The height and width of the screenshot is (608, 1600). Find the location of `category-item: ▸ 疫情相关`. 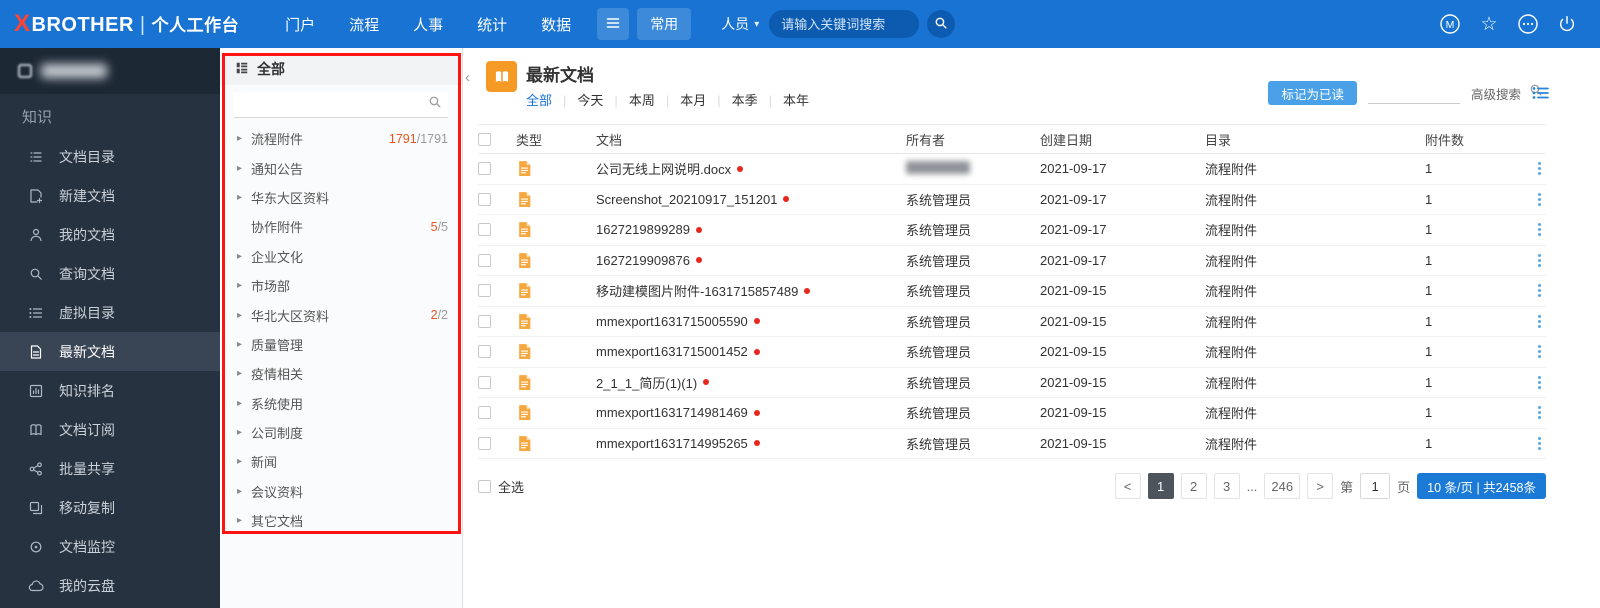

category-item: ▸ 疫情相关 is located at coordinates (341, 373).